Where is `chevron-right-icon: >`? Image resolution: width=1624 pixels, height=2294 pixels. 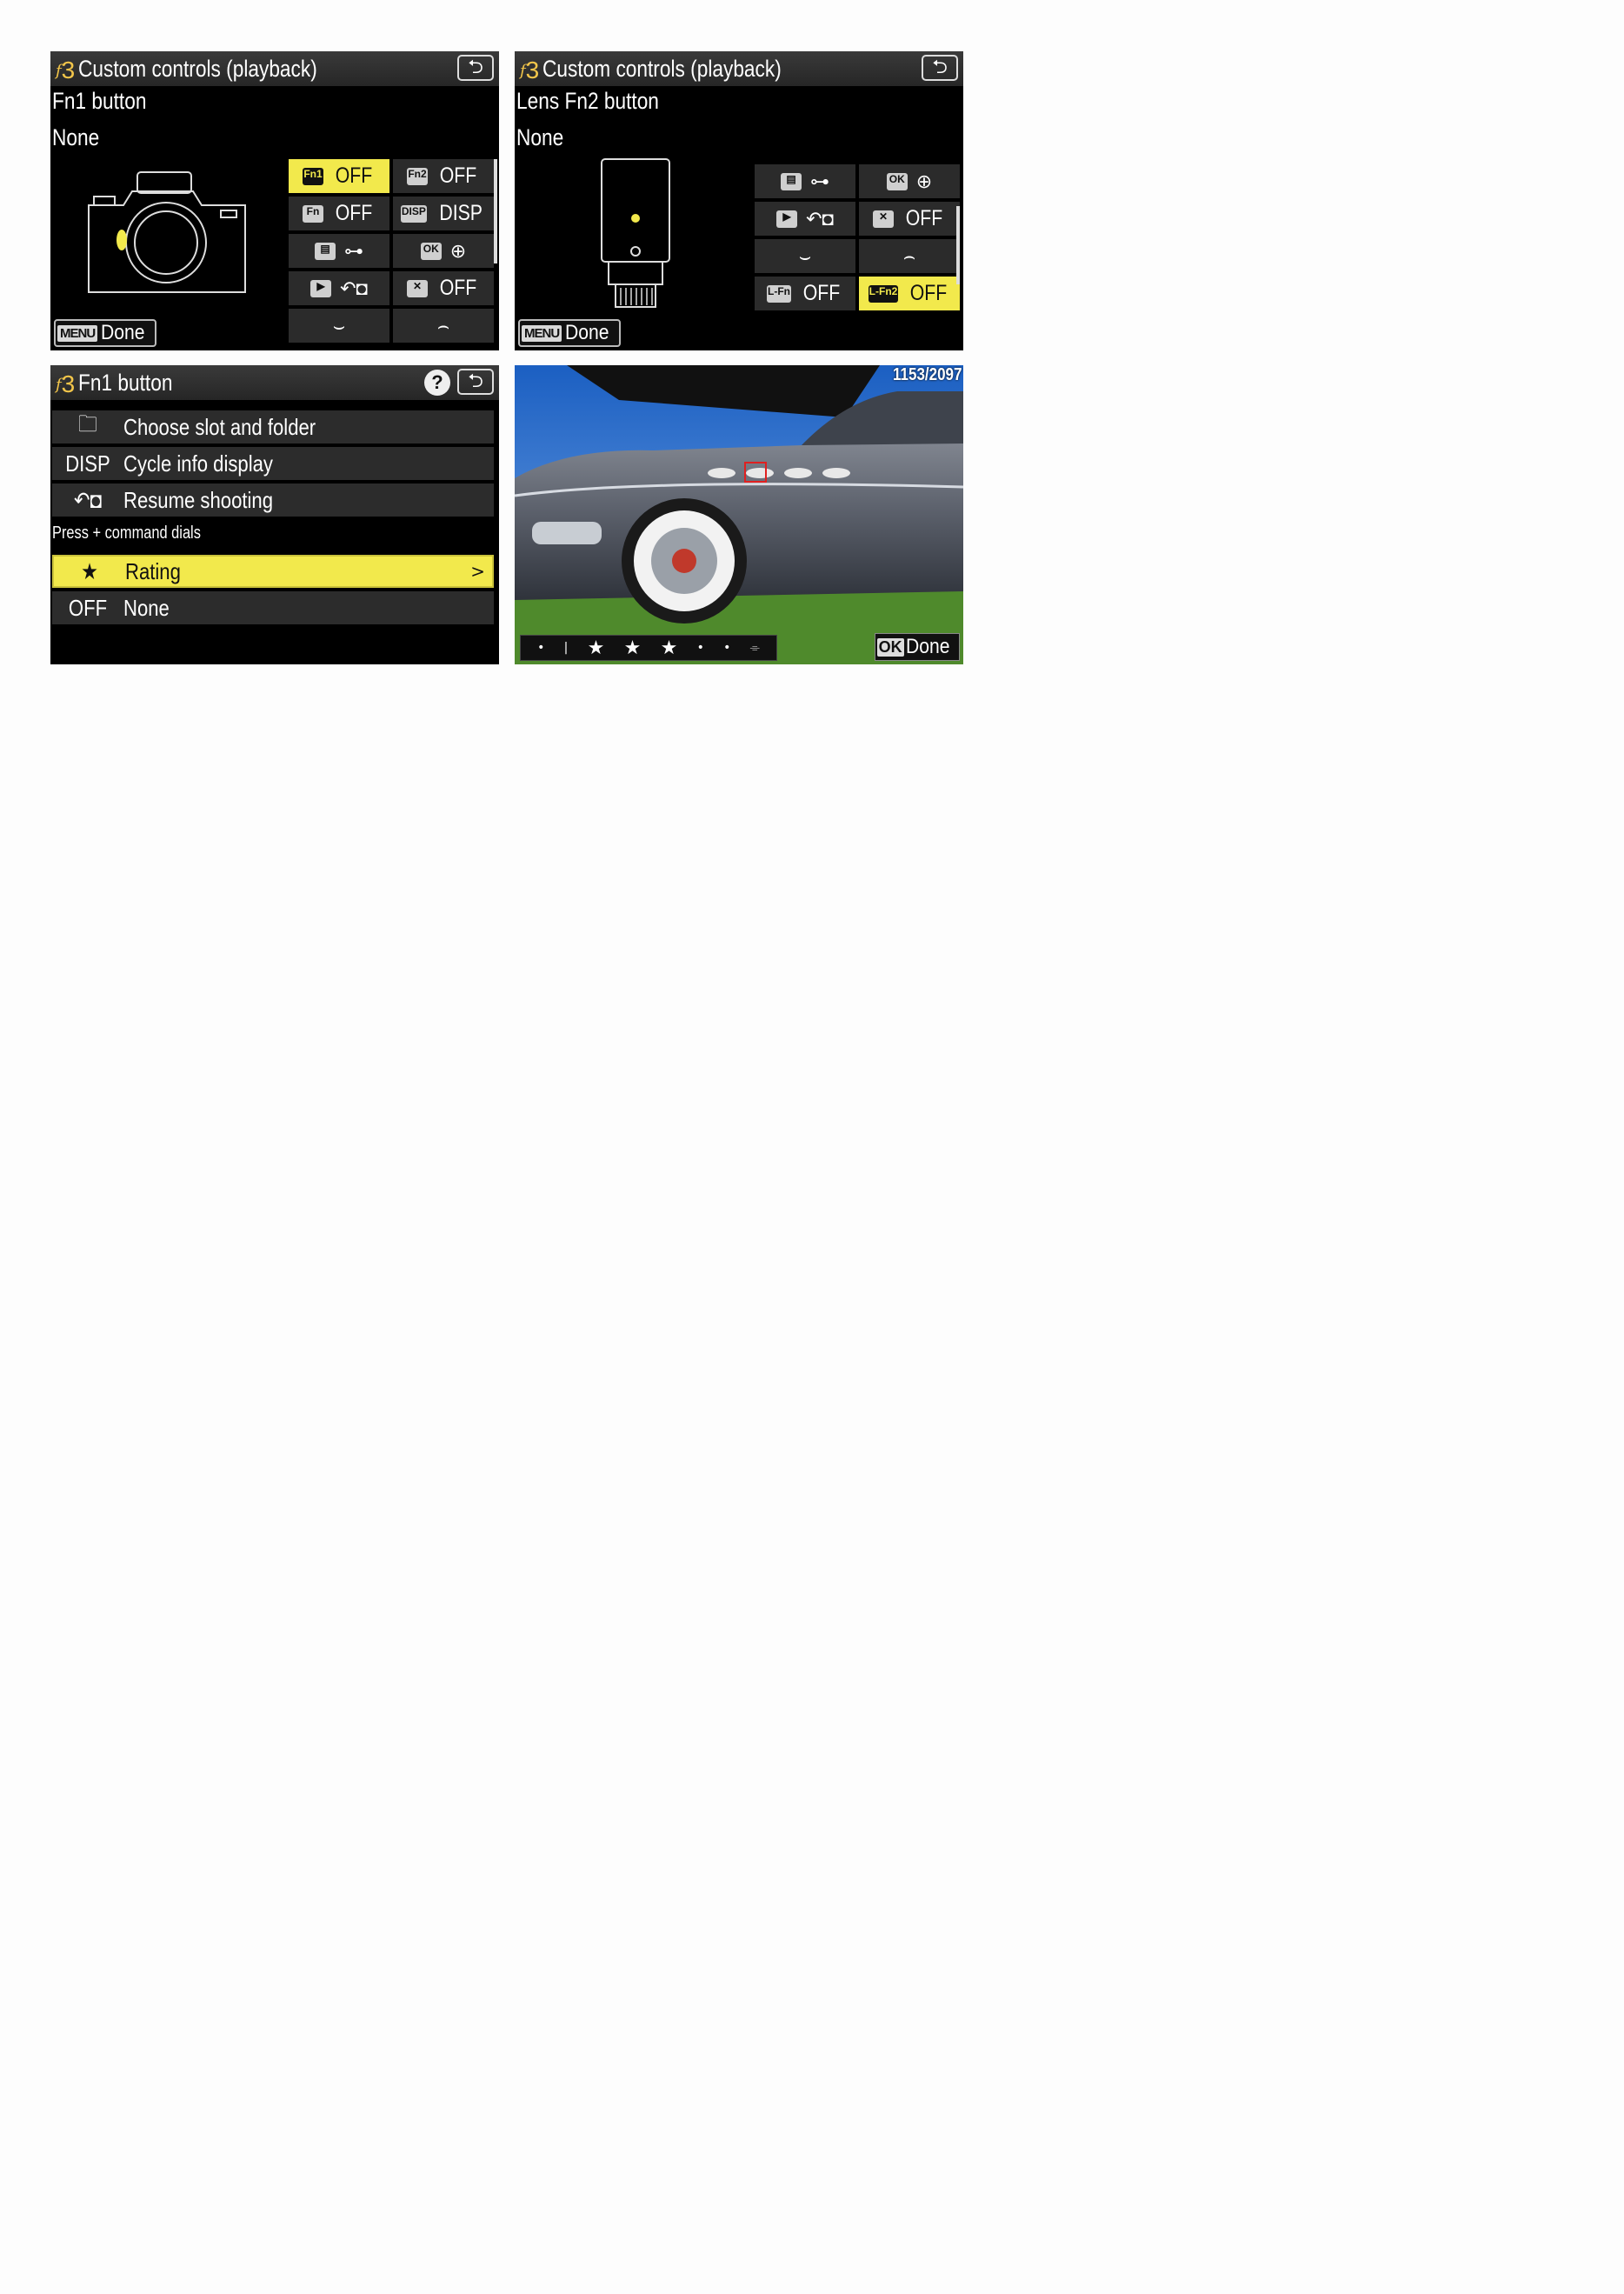
chevron-right-icon: > is located at coordinates (478, 571).